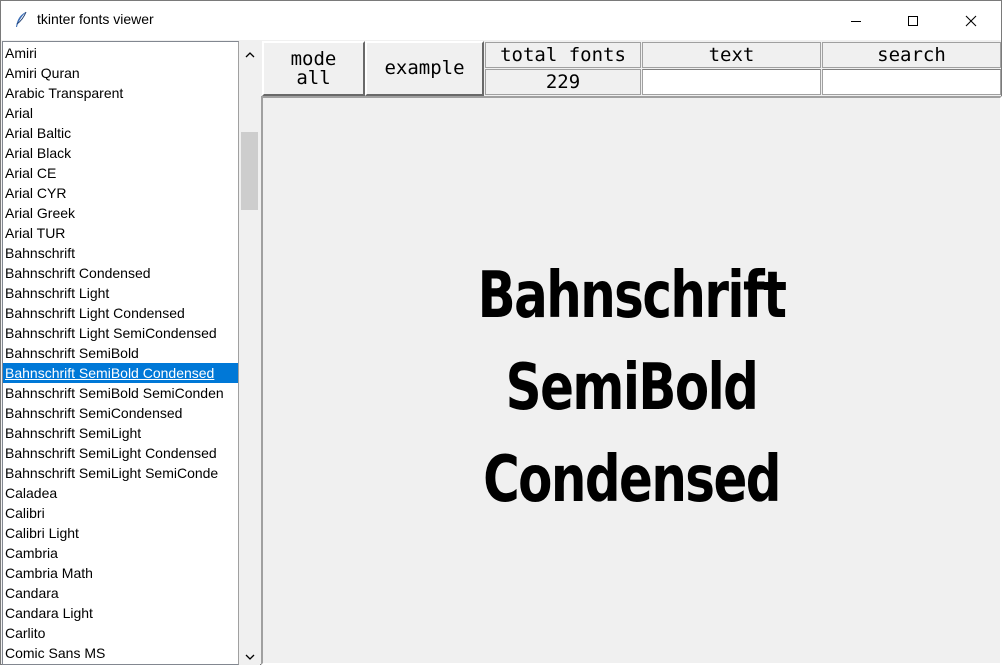 The width and height of the screenshot is (1002, 665). I want to click on list-item-selected: Bahnschrift SemiBold Condensed, so click(120, 373).